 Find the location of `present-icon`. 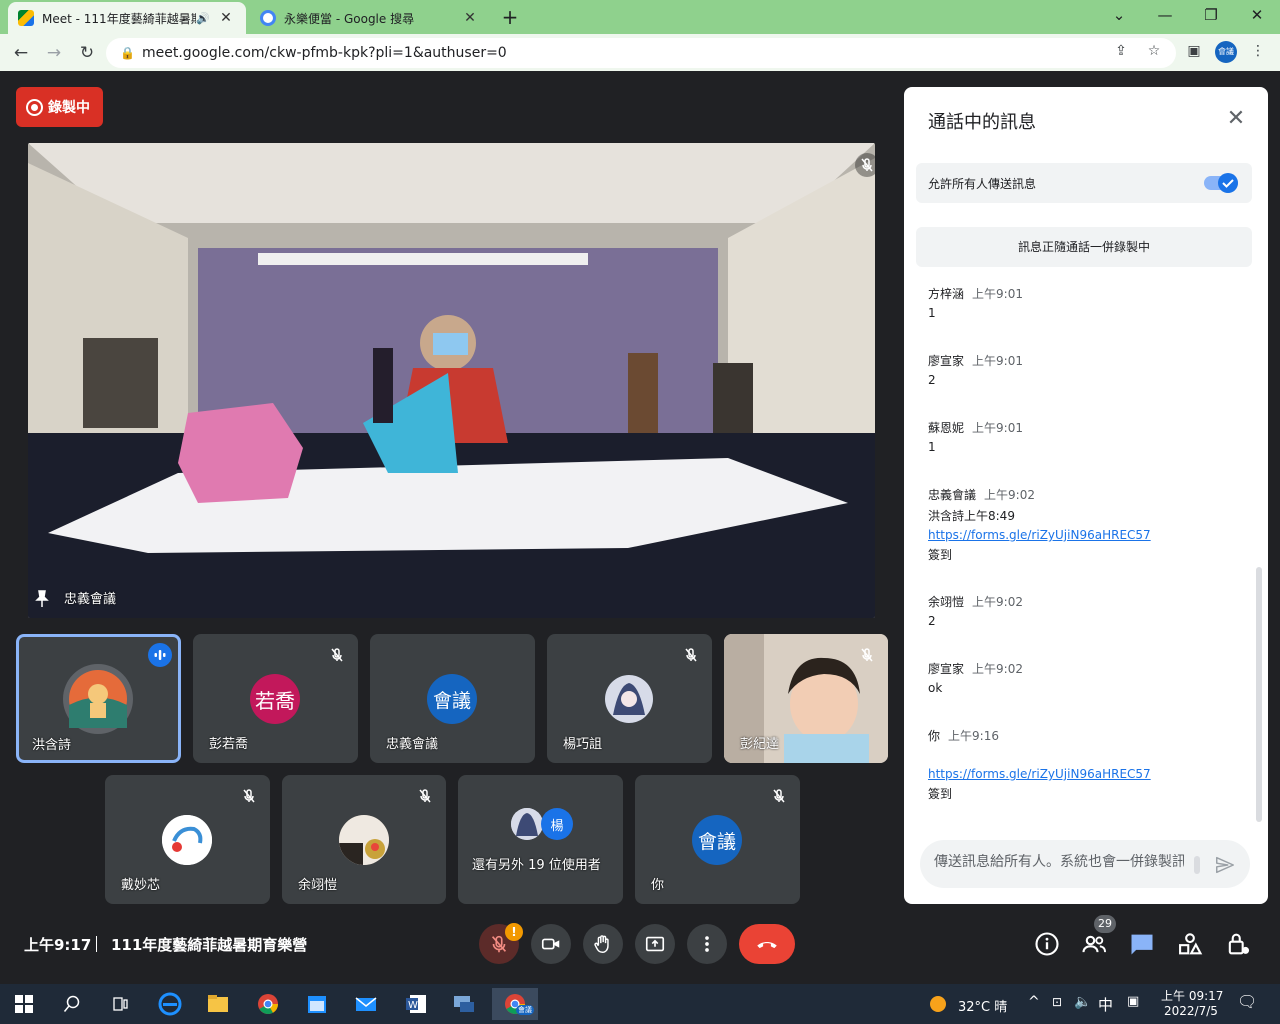

present-icon is located at coordinates (655, 944).